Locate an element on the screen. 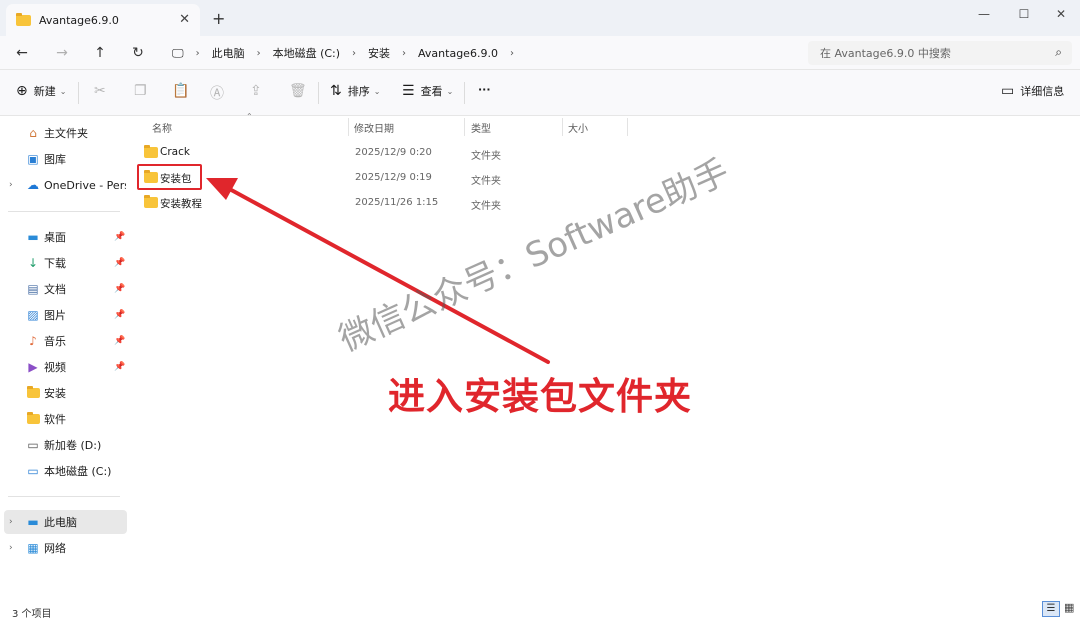 The height and width of the screenshot is (621, 1080). view-label: 查看 is located at coordinates (431, 91).